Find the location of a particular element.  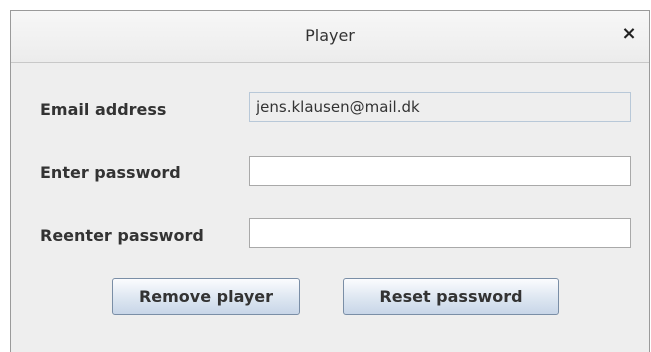

remove-player-button: Remove player is located at coordinates (206, 296).